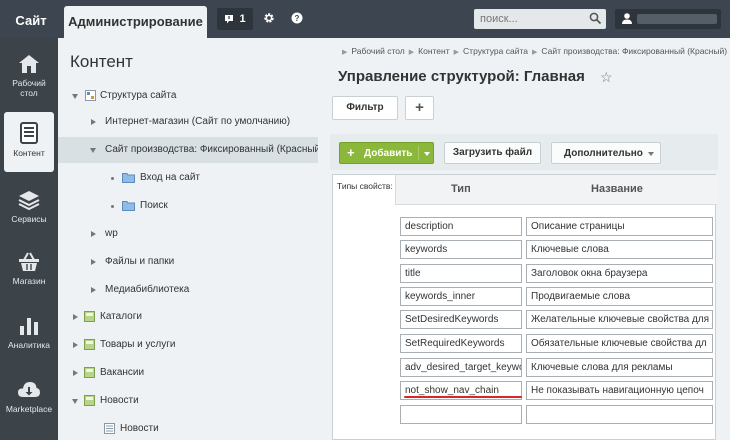  What do you see at coordinates (619, 343) in the screenshot?
I see `property-name-input: Обязательные ключевые свойства дл` at bounding box center [619, 343].